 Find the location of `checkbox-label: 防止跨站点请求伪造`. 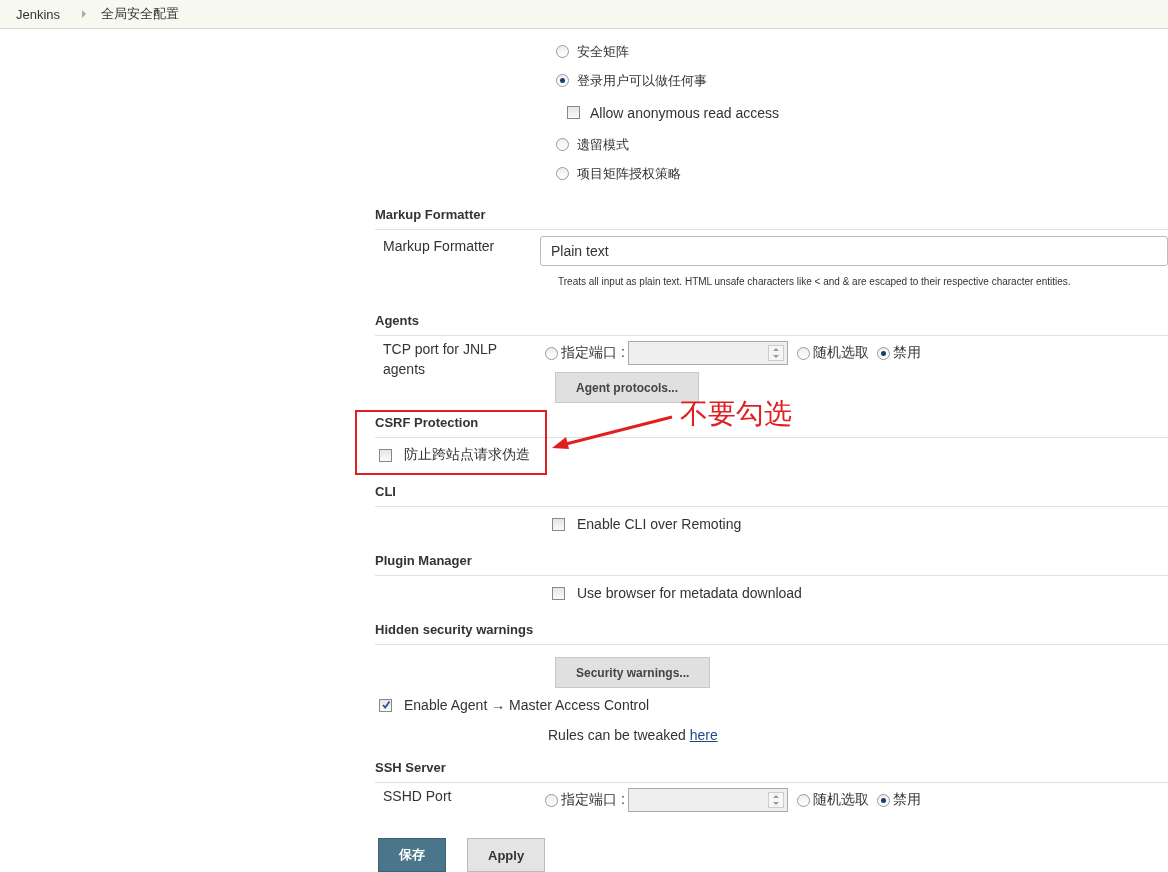

checkbox-label: 防止跨站点请求伪造 is located at coordinates (467, 455).